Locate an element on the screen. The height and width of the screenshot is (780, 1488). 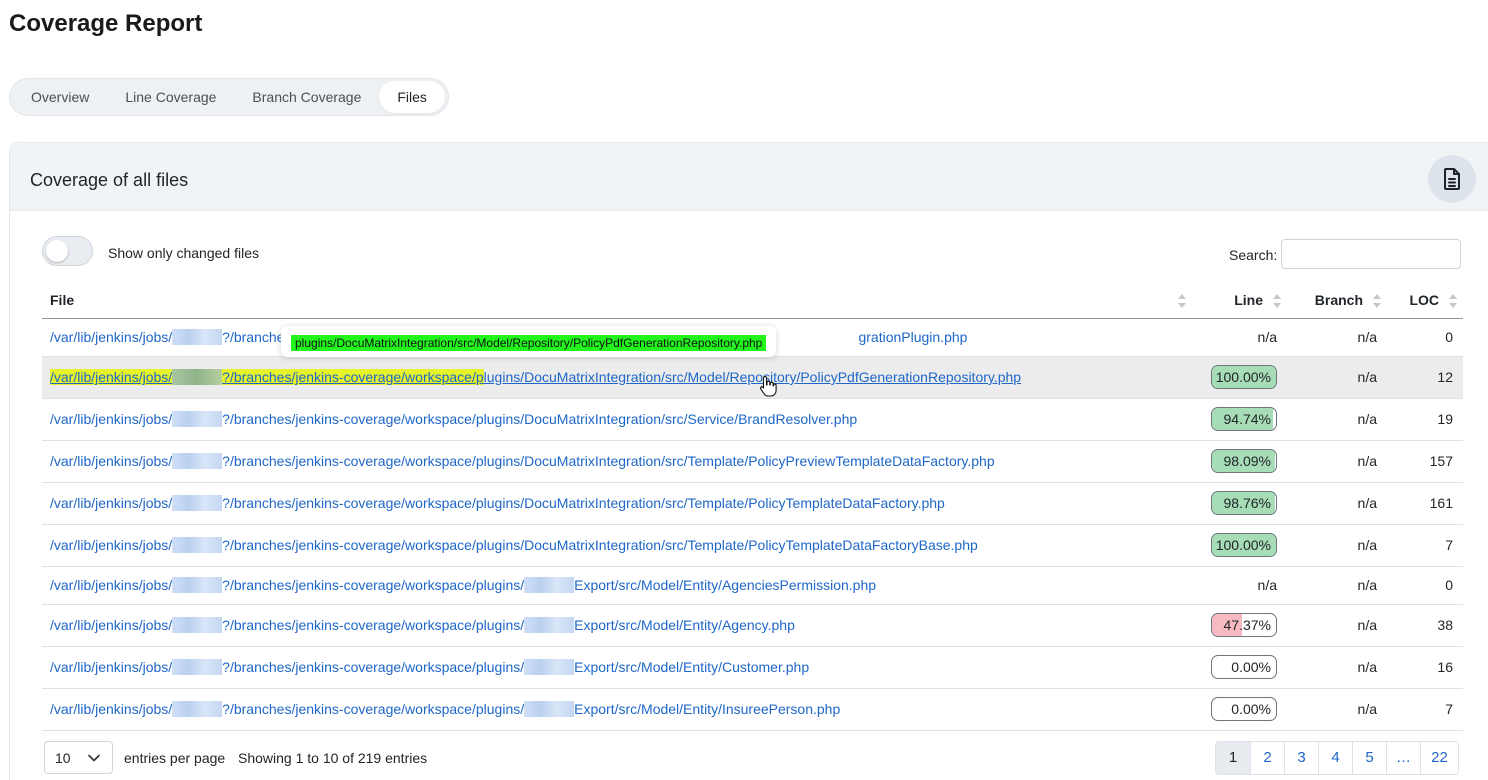
changed-files-toggle is located at coordinates (67, 251).